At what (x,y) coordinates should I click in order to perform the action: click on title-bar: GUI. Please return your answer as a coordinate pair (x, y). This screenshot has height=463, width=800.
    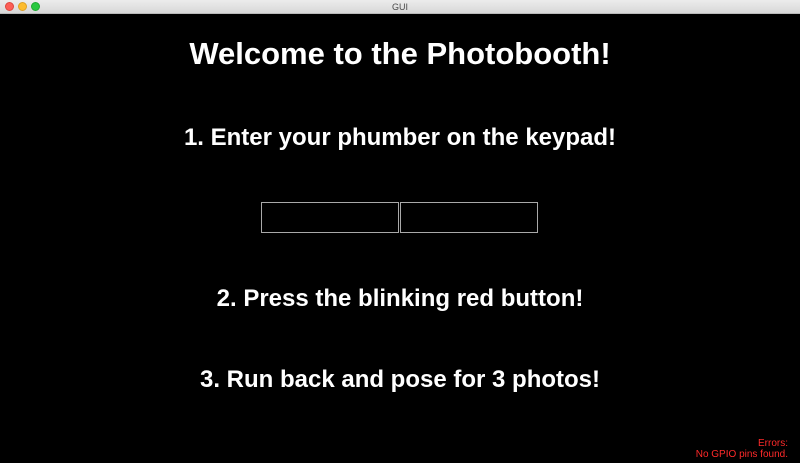
    Looking at the image, I should click on (400, 7).